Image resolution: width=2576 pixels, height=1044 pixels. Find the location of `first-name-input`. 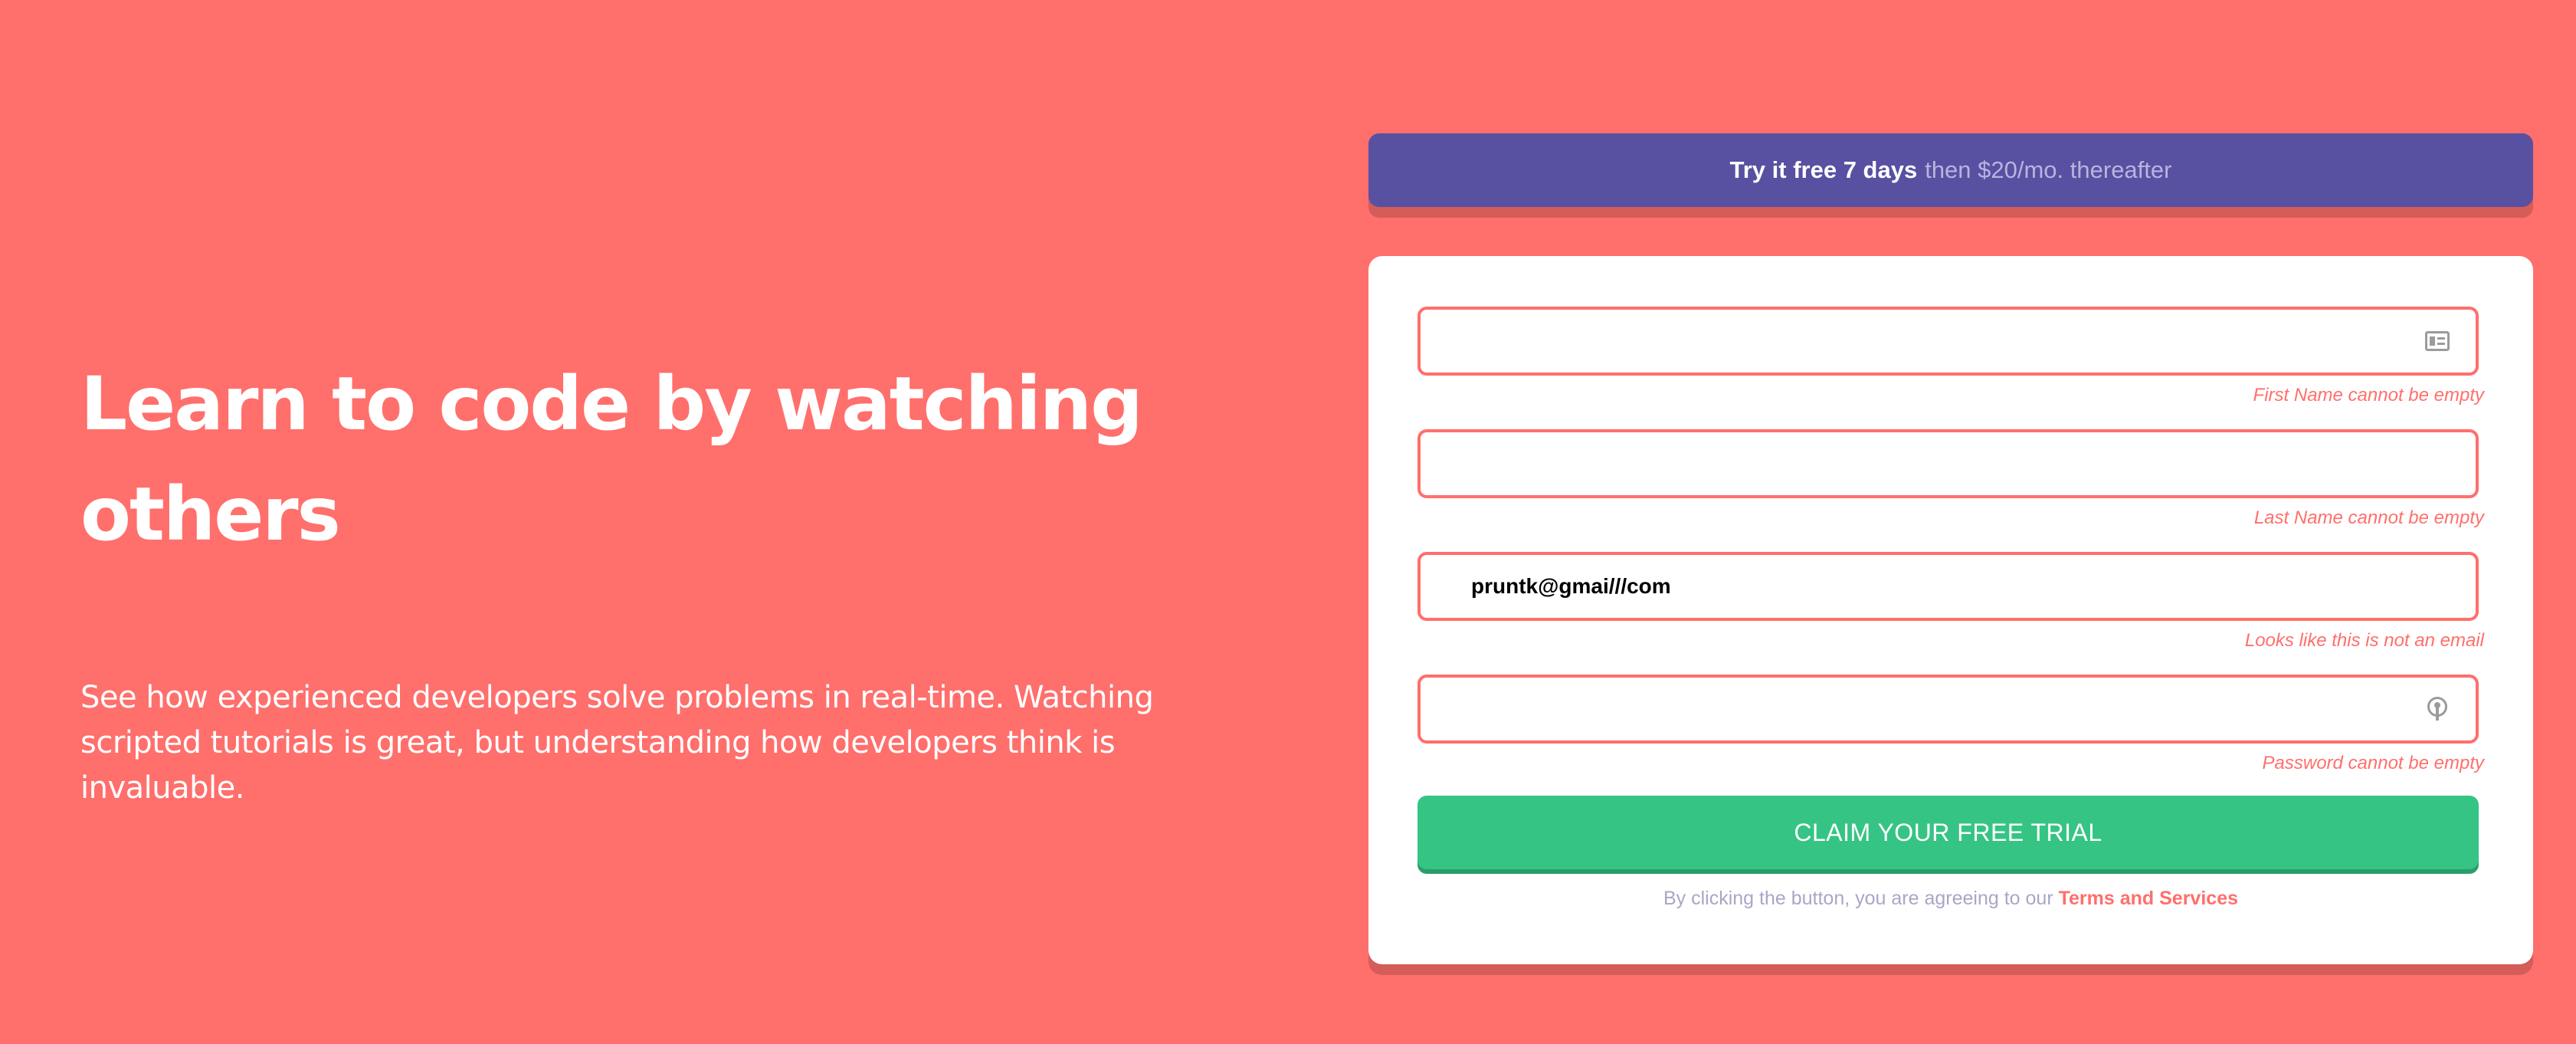

first-name-input is located at coordinates (1949, 341).